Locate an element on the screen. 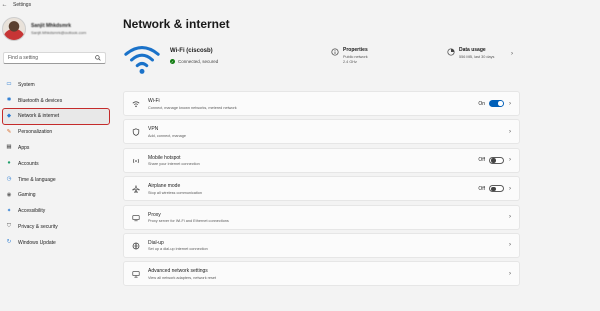 The image size is (600, 311). card-title: Dial-up is located at coordinates (156, 242).